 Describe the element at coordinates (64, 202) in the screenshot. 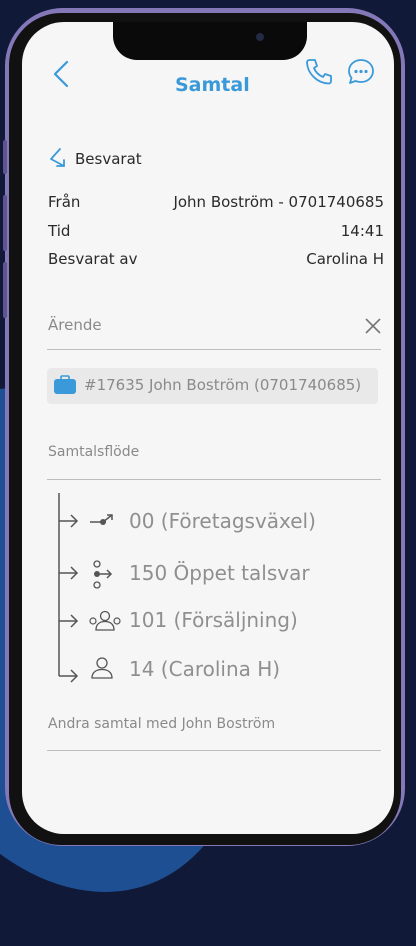

I see `from-label: Från` at that location.